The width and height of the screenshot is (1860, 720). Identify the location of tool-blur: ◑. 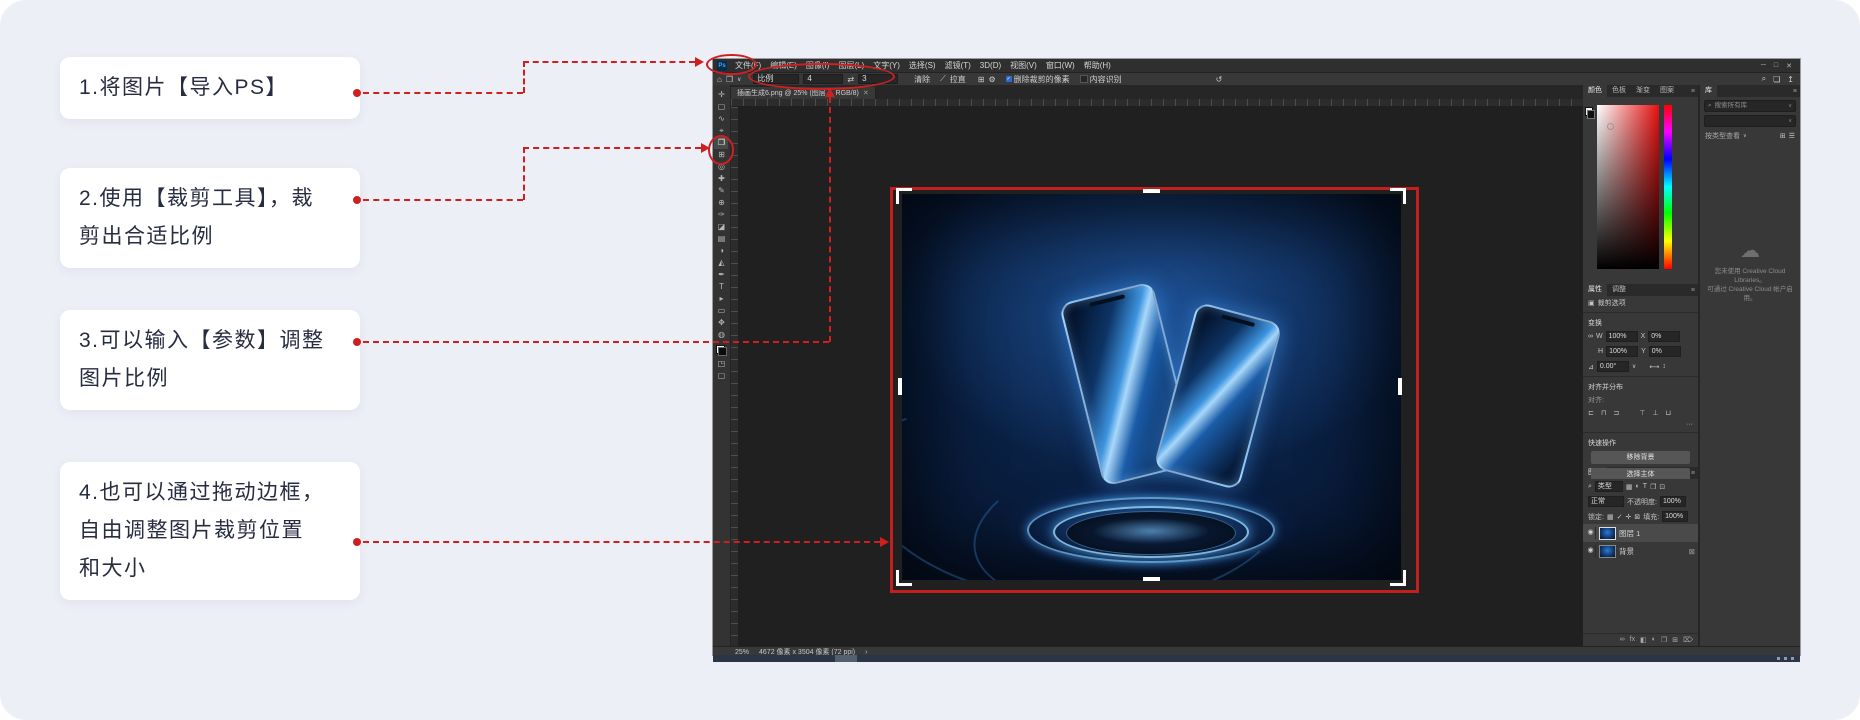
(721, 251).